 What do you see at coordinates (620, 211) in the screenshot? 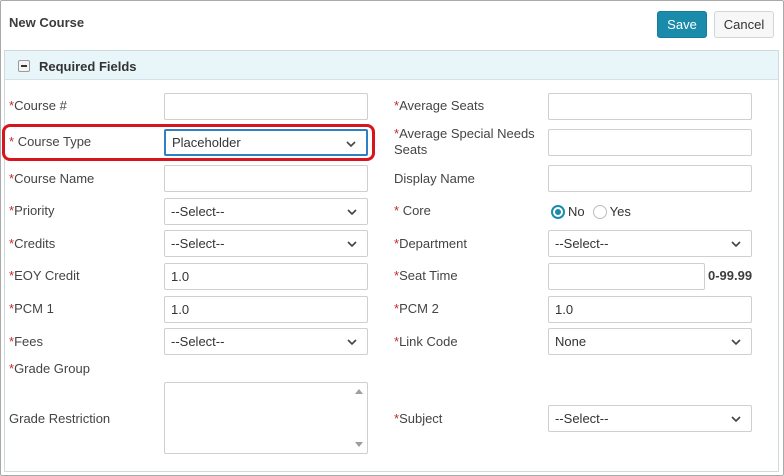
I see `core-yes-label: Yes` at bounding box center [620, 211].